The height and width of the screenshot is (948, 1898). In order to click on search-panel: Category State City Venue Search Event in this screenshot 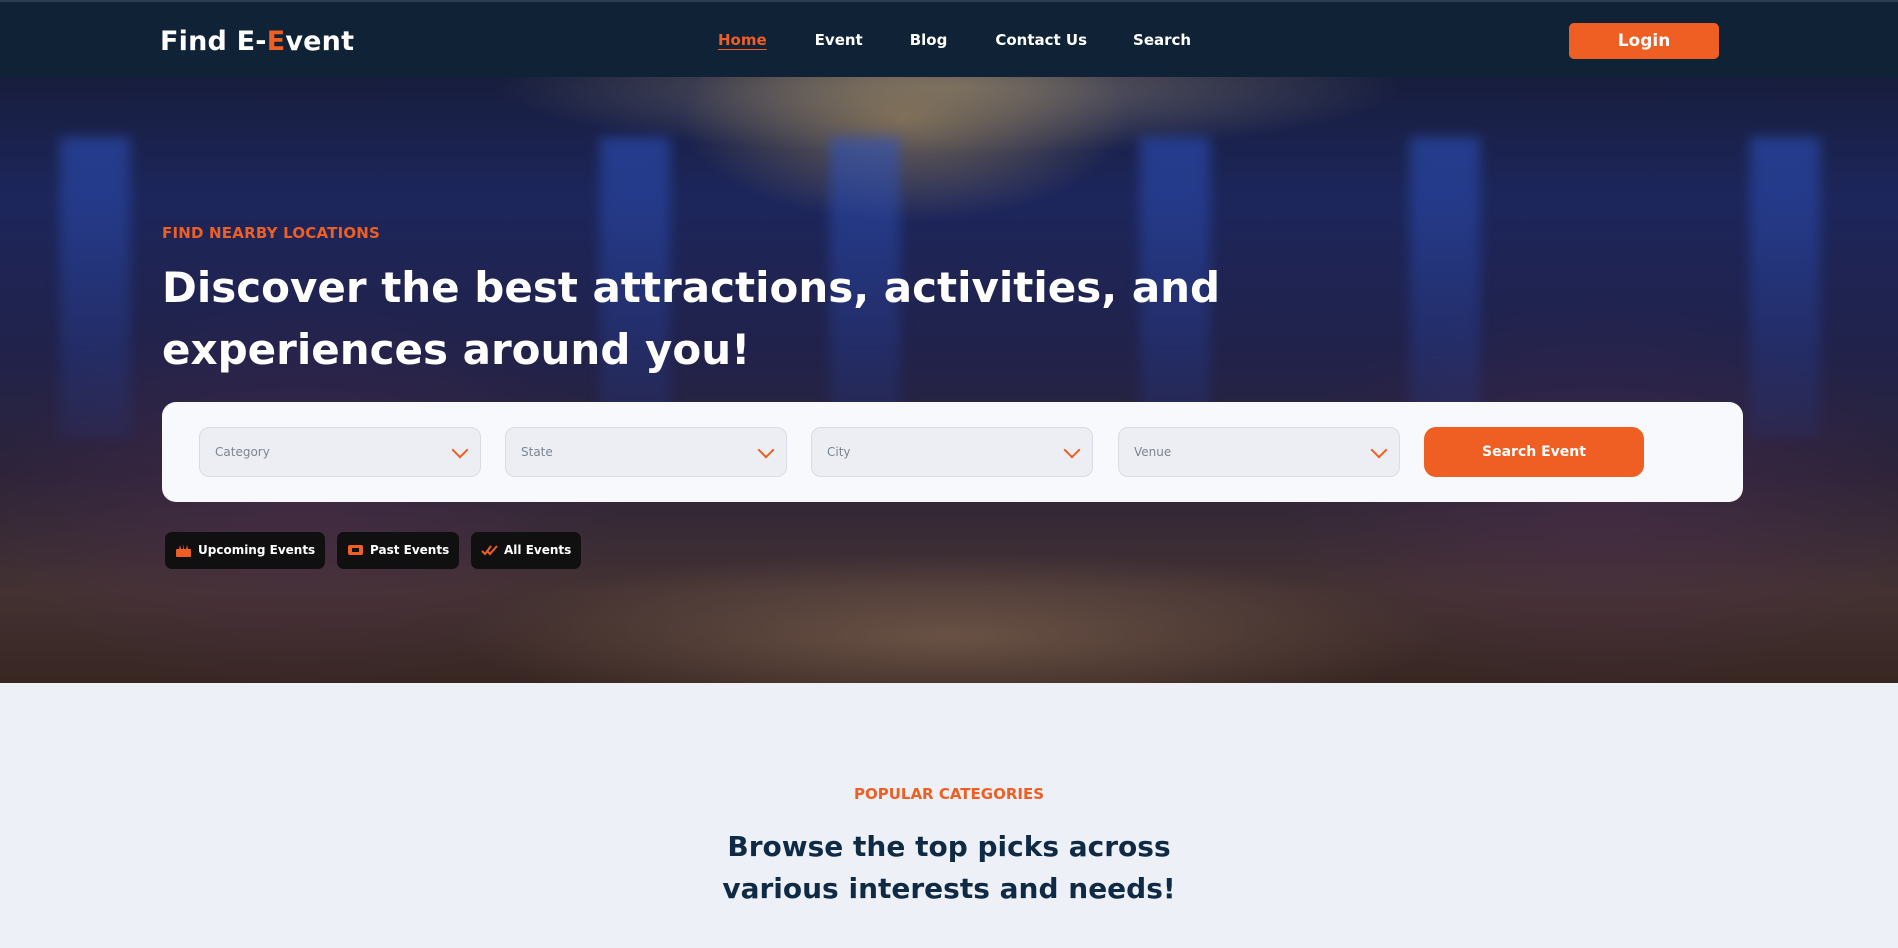, I will do `click(952, 452)`.